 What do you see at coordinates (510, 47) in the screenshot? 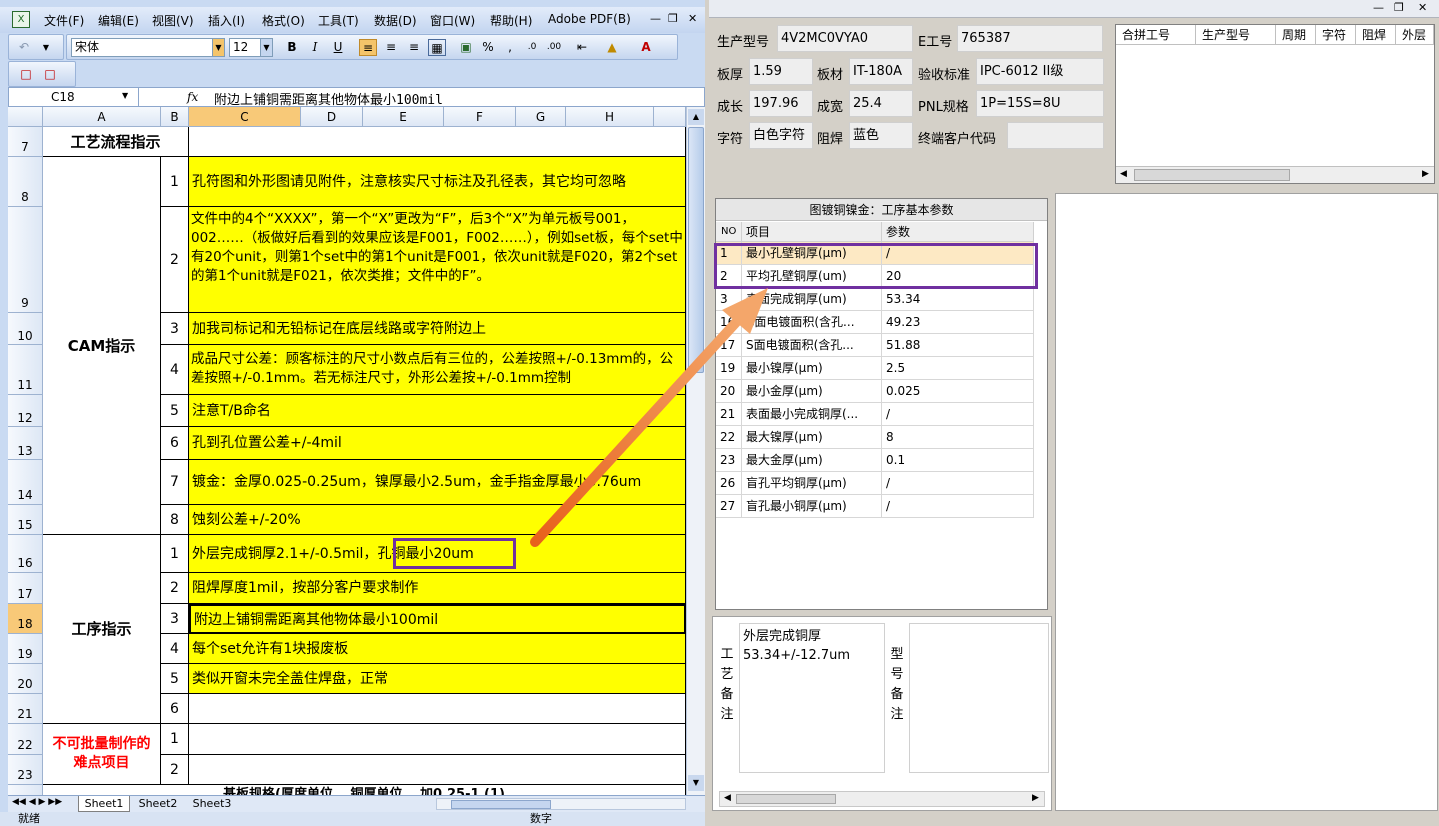
I see `comma-icon: ,` at bounding box center [510, 47].